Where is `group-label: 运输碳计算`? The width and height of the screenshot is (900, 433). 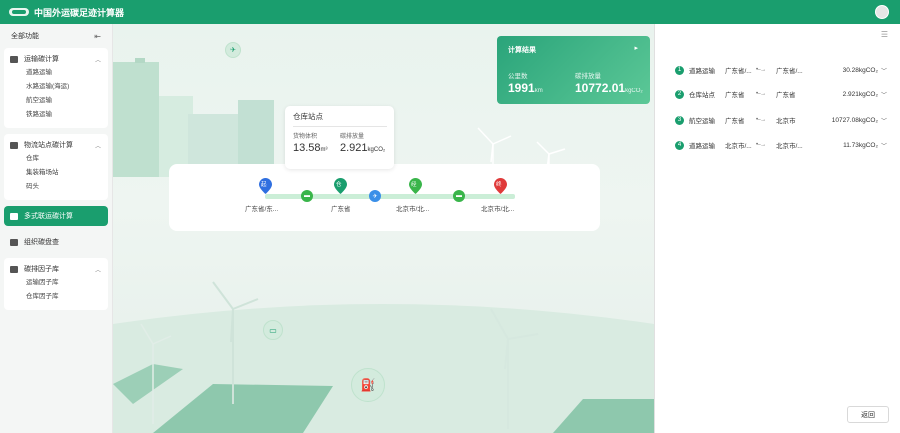 group-label: 运输碳计算 is located at coordinates (41, 59).